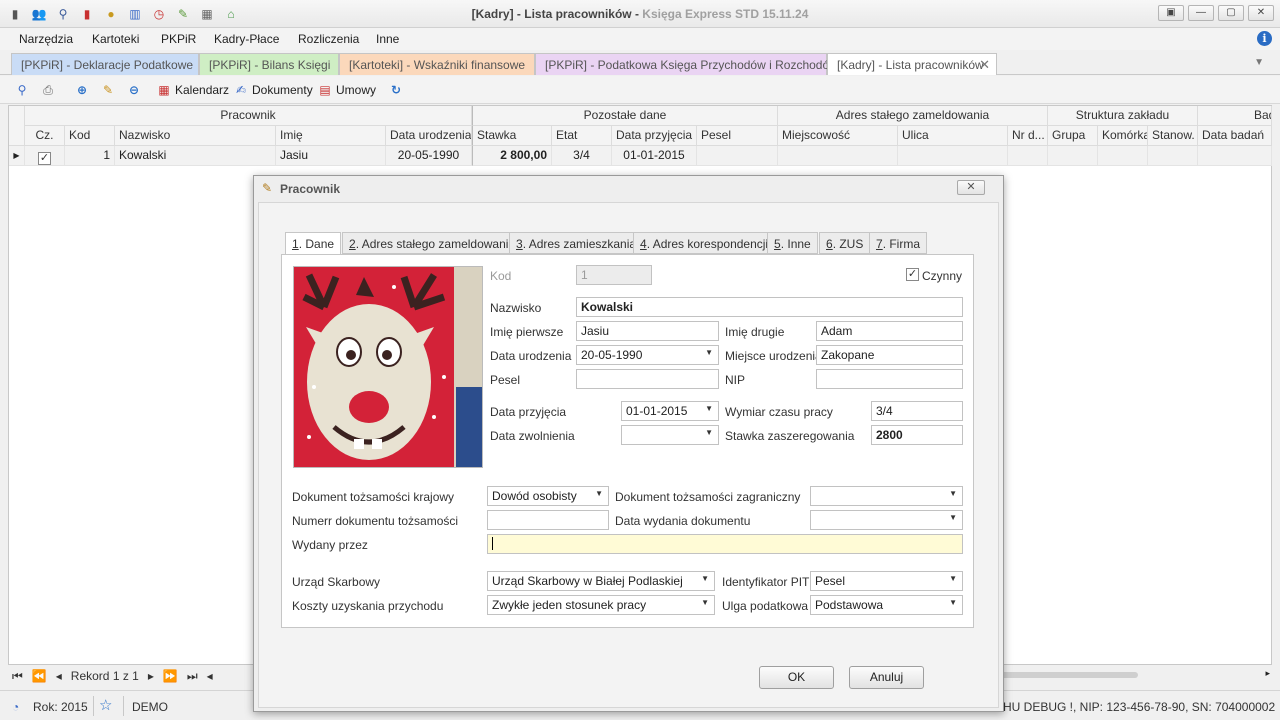 Image resolution: width=1280 pixels, height=720 pixels. I want to click on table-row-data-badan, so click(1235, 156).